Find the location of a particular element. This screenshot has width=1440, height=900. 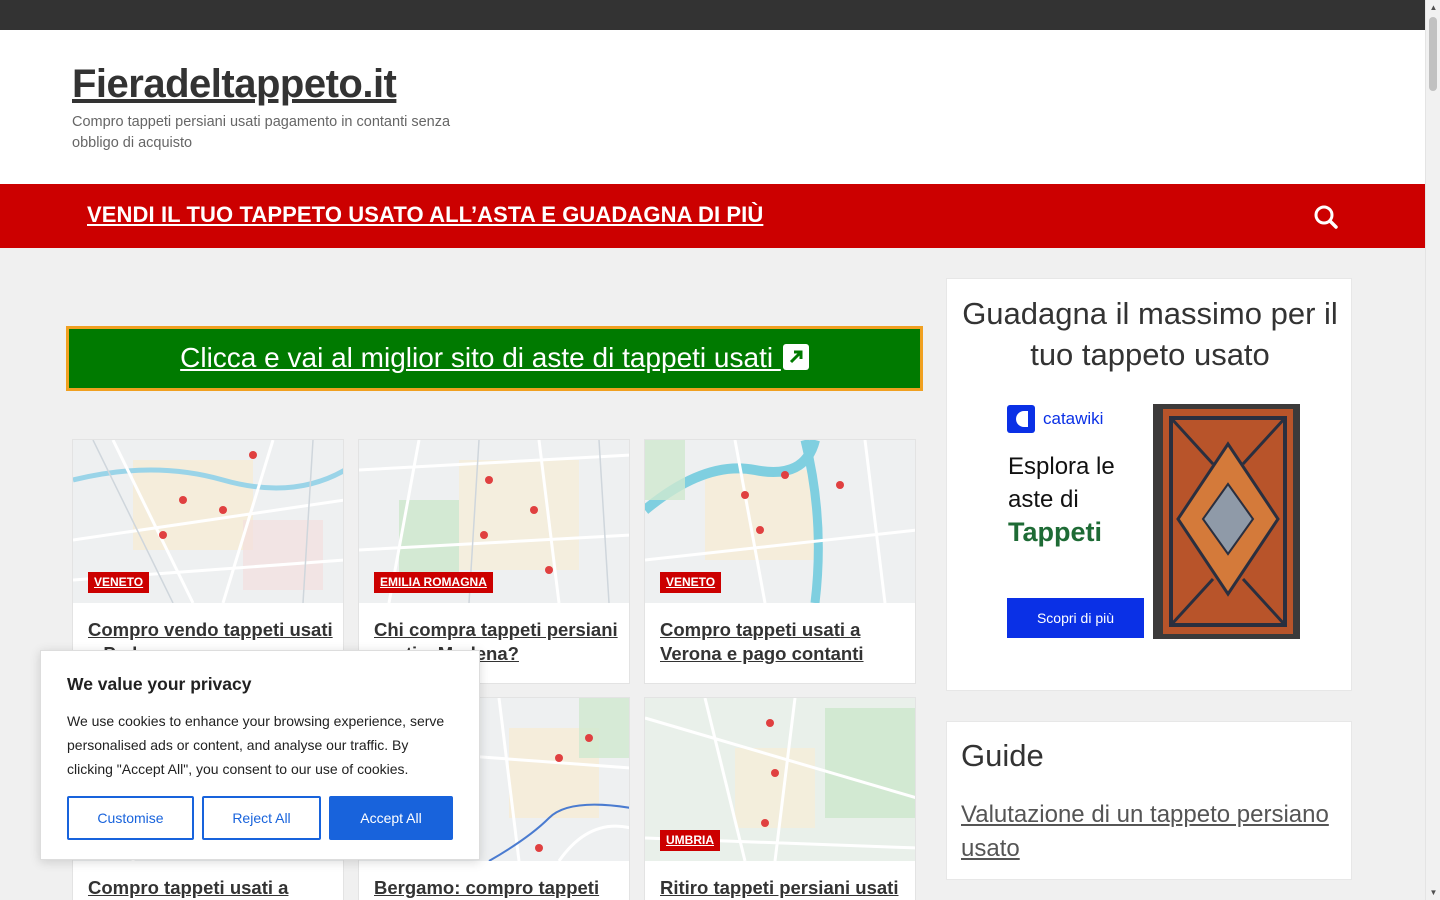

ad-cta-button: Scopri di più is located at coordinates (1075, 618).